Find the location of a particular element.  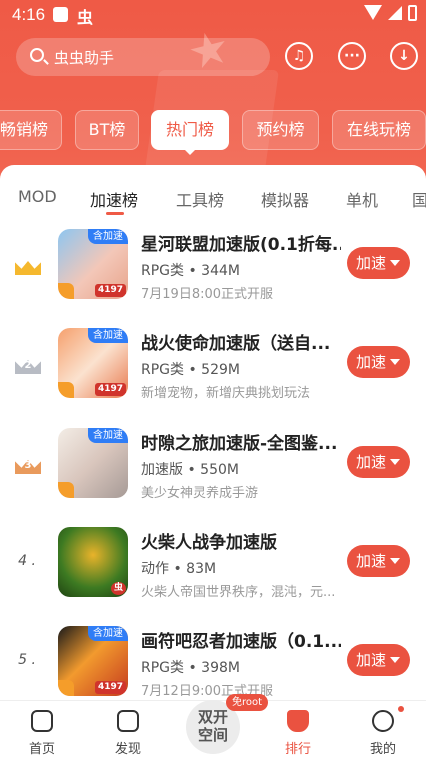

search-icon is located at coordinates (37, 55).